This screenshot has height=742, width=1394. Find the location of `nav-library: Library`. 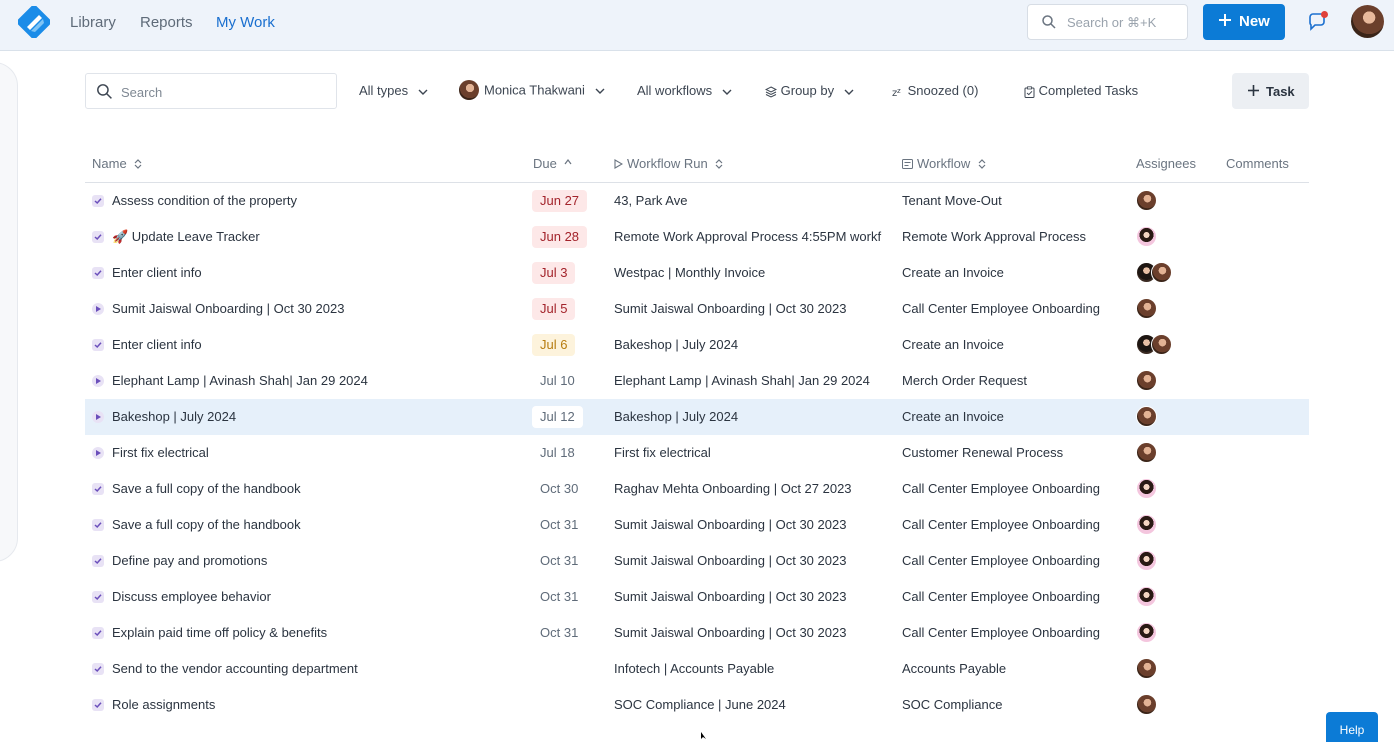

nav-library: Library is located at coordinates (93, 22).